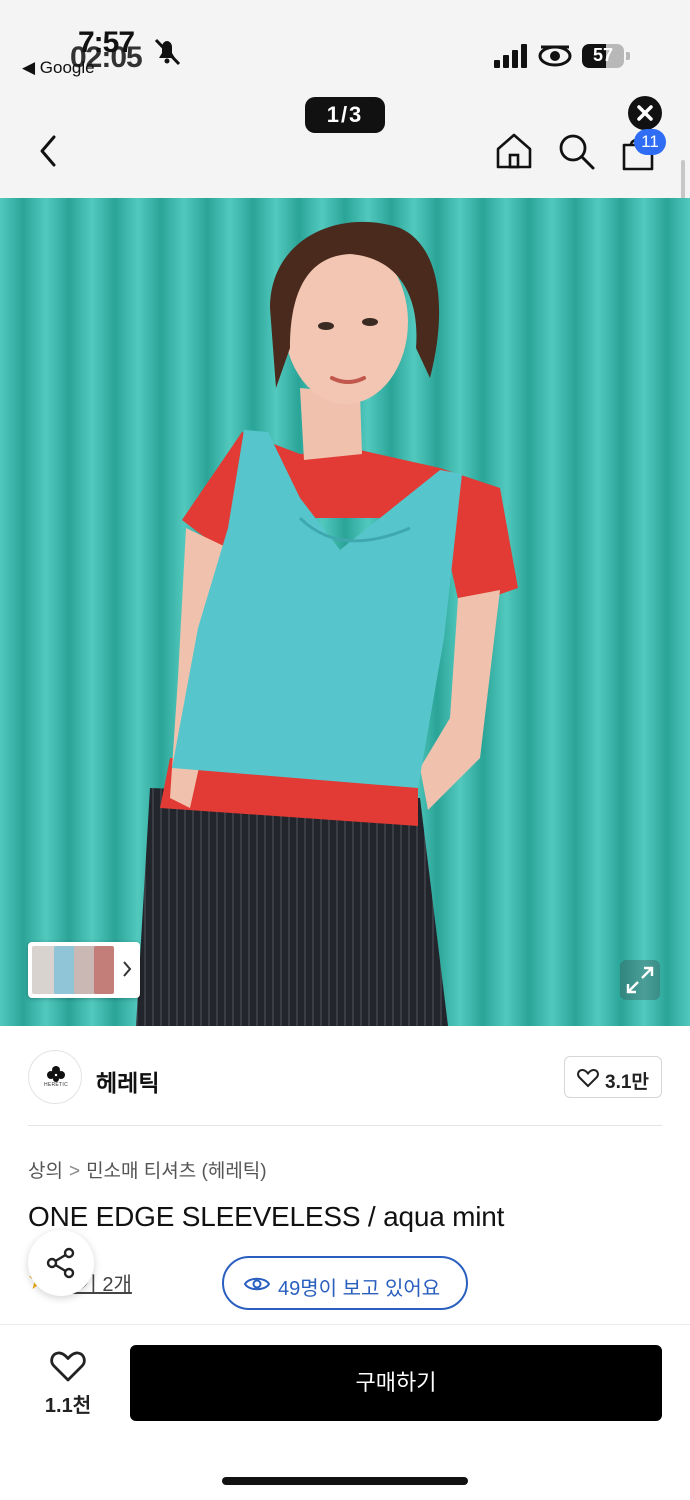 Image resolution: width=690 pixels, height=1500 pixels. I want to click on close-button, so click(645, 113).